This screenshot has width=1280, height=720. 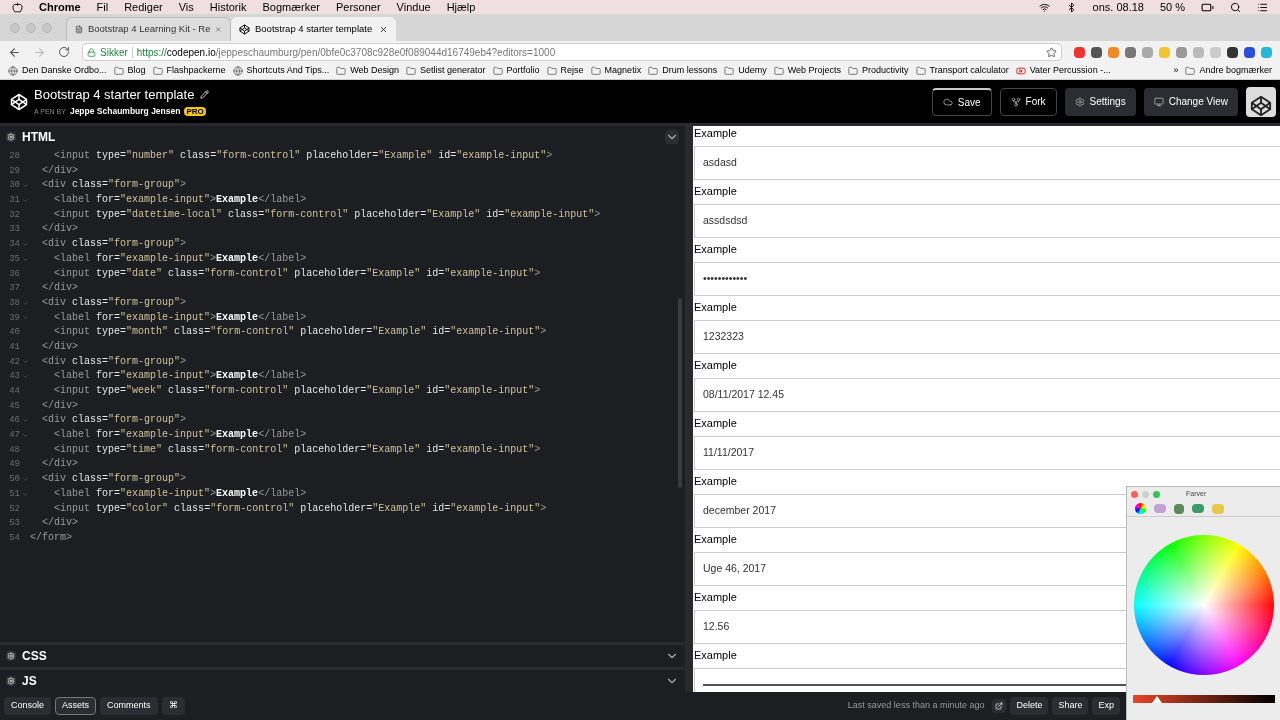 I want to click on back-icon, so click(x=14, y=52).